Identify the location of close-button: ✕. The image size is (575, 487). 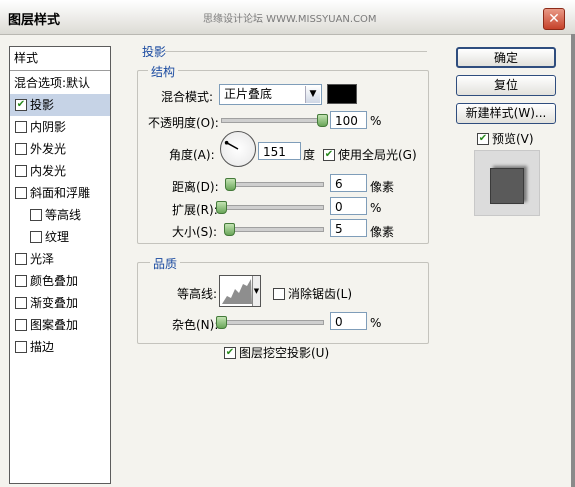
(554, 19).